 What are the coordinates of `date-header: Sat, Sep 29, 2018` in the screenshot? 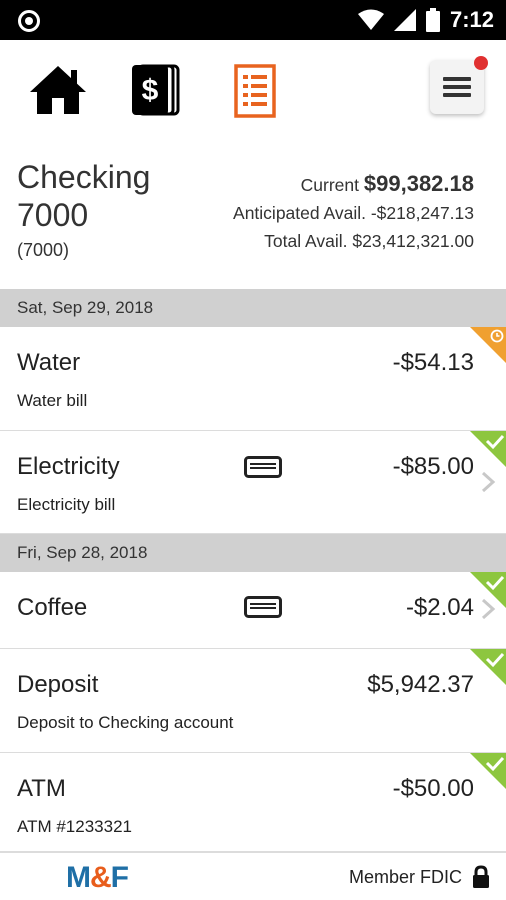 It's located at (253, 308).